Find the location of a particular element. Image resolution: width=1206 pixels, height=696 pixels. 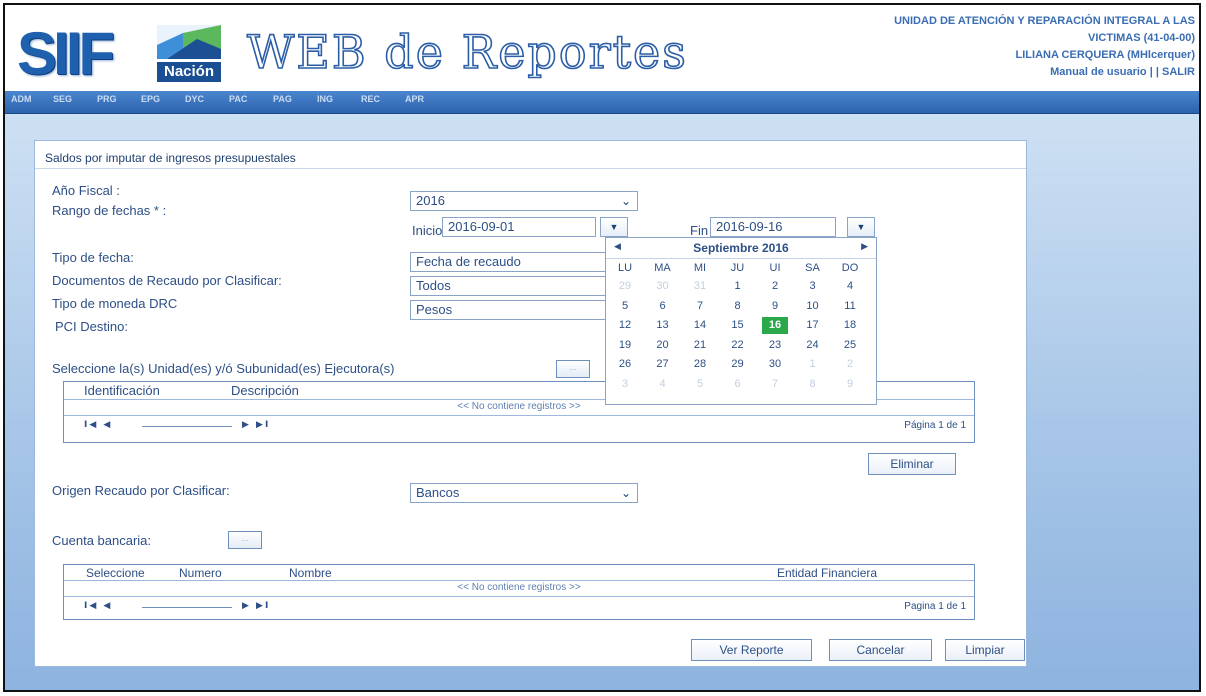

pci-destino-label: PCI Destino: is located at coordinates (91, 326).